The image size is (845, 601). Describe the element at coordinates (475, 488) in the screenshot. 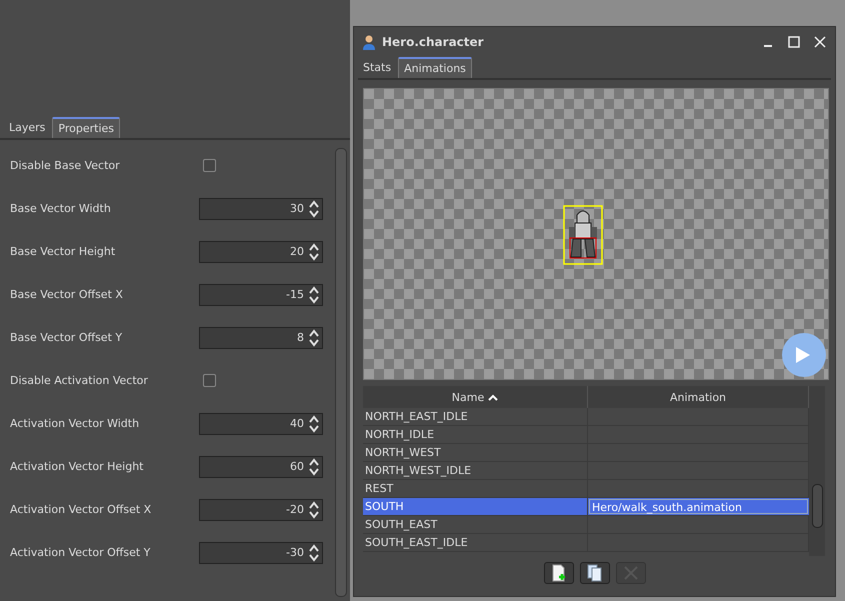

I see `table-cell: REST` at that location.